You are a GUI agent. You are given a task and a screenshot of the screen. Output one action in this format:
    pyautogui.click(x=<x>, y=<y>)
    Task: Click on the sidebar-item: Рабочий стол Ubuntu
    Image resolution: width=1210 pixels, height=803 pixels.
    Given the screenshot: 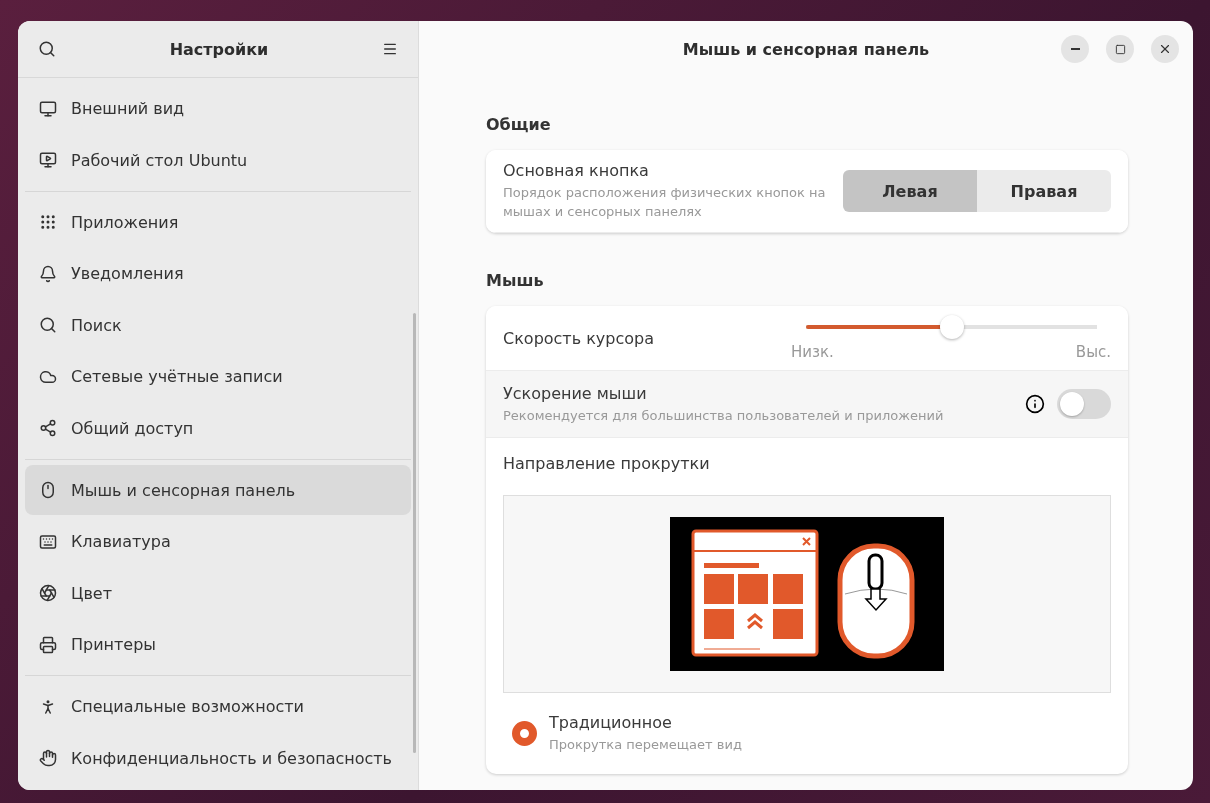 What is the action you would take?
    pyautogui.click(x=218, y=160)
    